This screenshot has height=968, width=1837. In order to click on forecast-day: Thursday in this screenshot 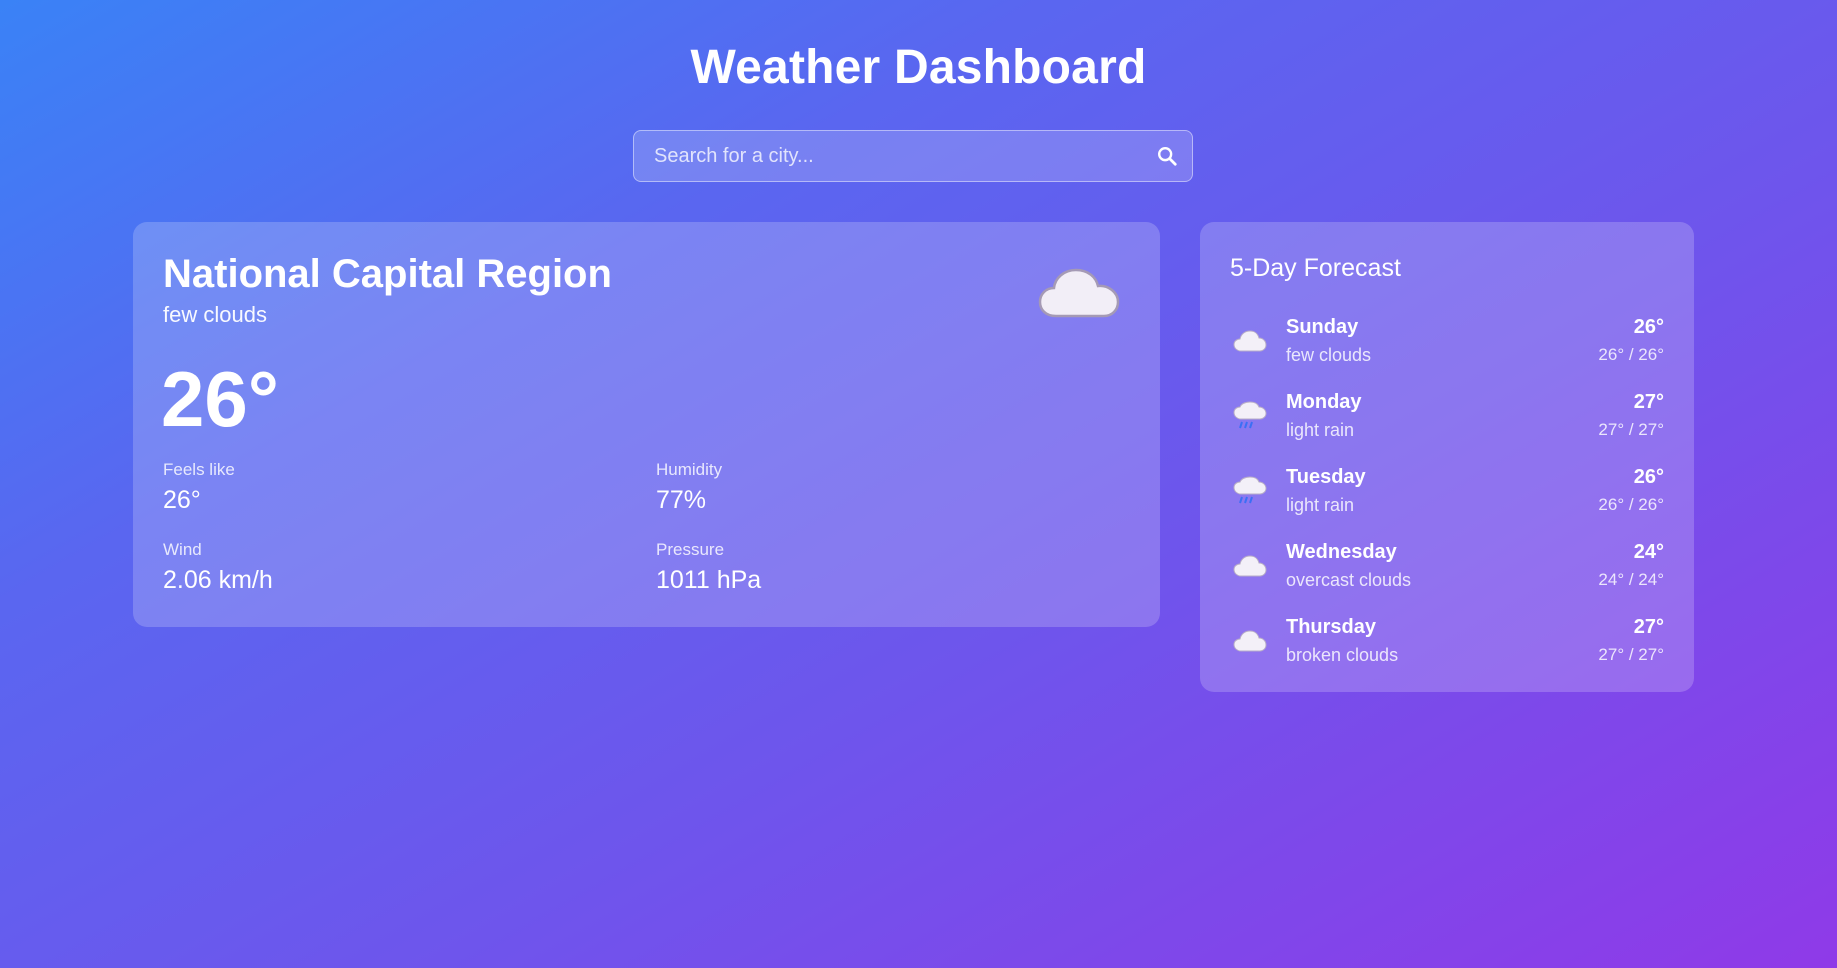, I will do `click(1331, 626)`.